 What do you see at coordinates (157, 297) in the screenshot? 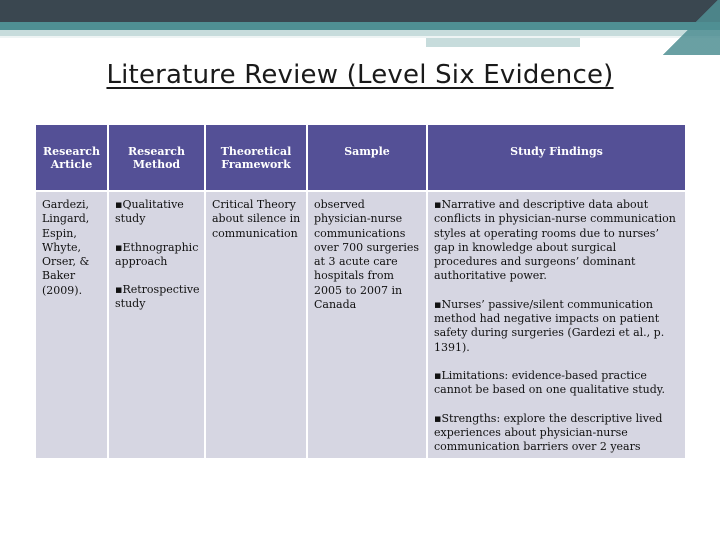
I see `method-item: ▪Retrospective study` at bounding box center [157, 297].